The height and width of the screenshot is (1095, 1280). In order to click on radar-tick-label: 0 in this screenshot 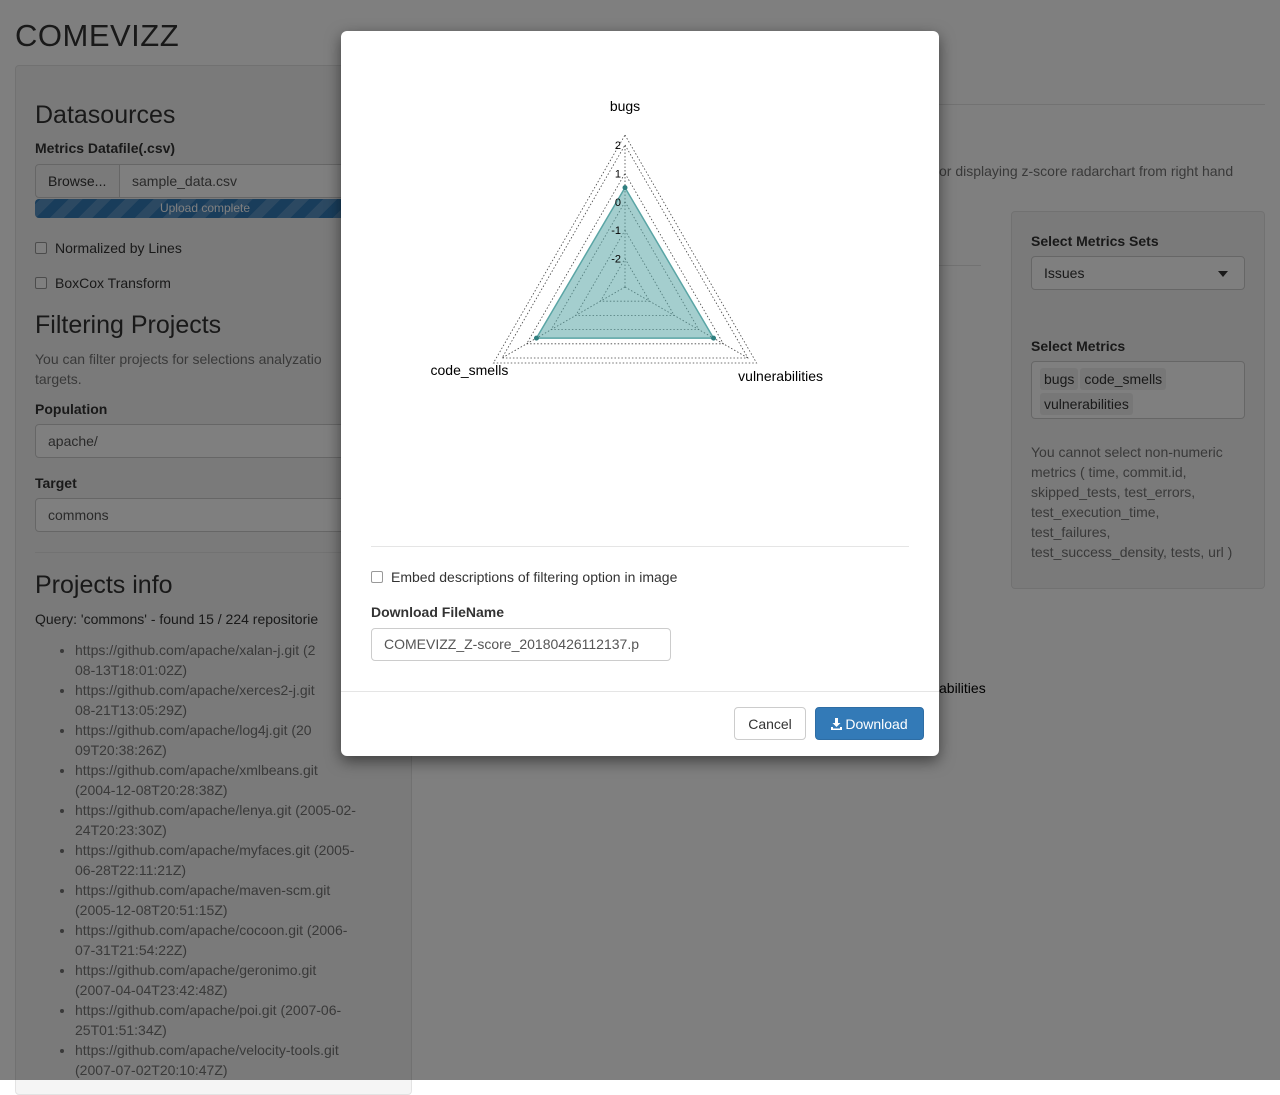, I will do `click(618, 203)`.